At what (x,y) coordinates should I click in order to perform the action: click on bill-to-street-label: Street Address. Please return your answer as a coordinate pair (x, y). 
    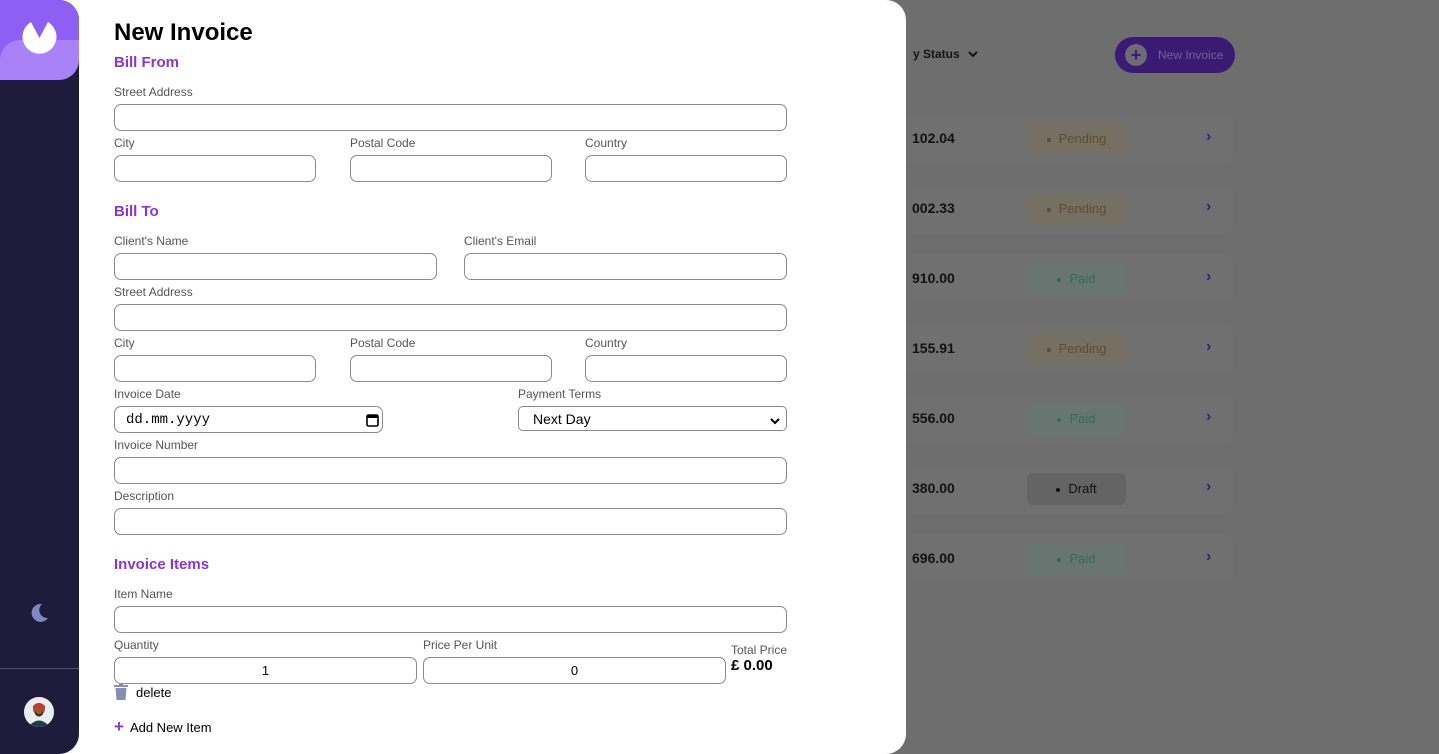
    Looking at the image, I should click on (153, 292).